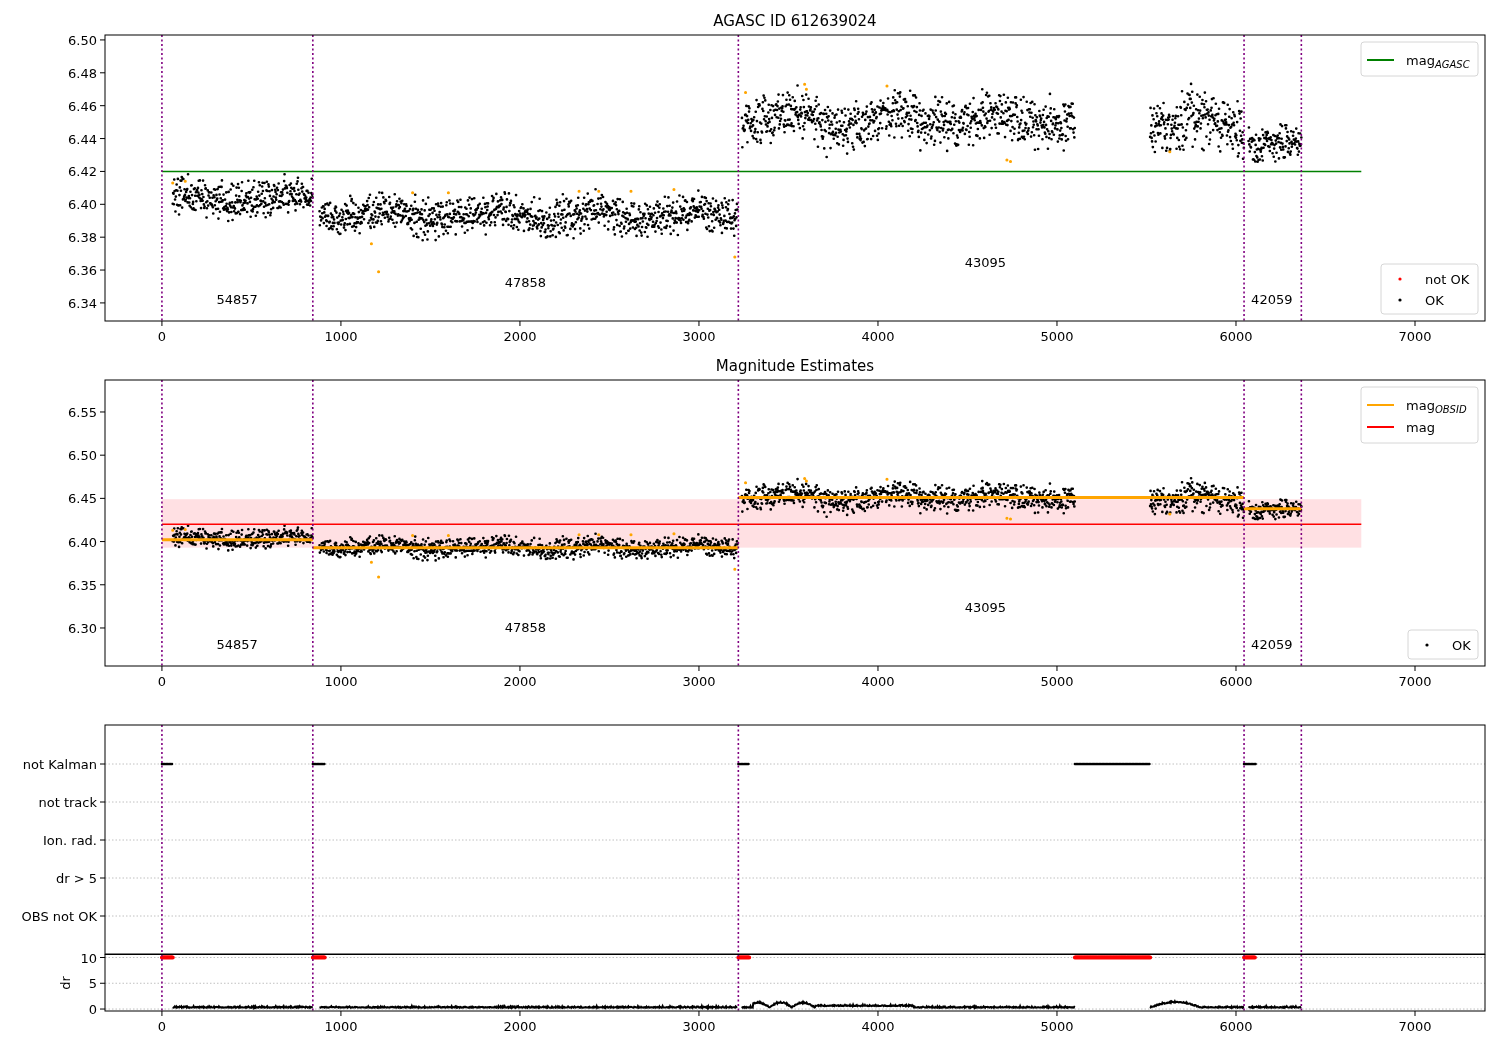  Describe the element at coordinates (82, 412) in the screenshot. I see `y-tick-label: 6.55` at that location.